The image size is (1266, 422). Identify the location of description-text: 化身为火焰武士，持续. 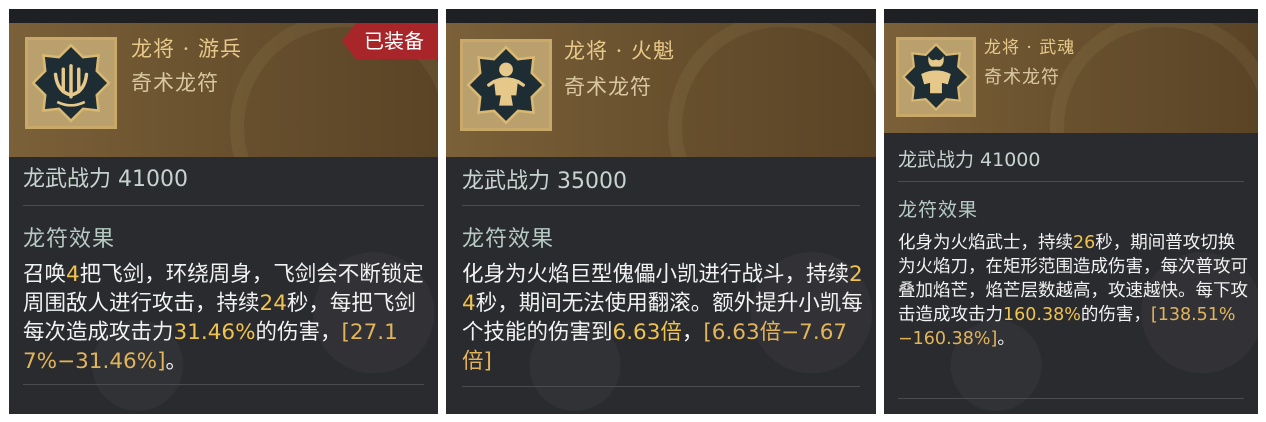
(985, 243).